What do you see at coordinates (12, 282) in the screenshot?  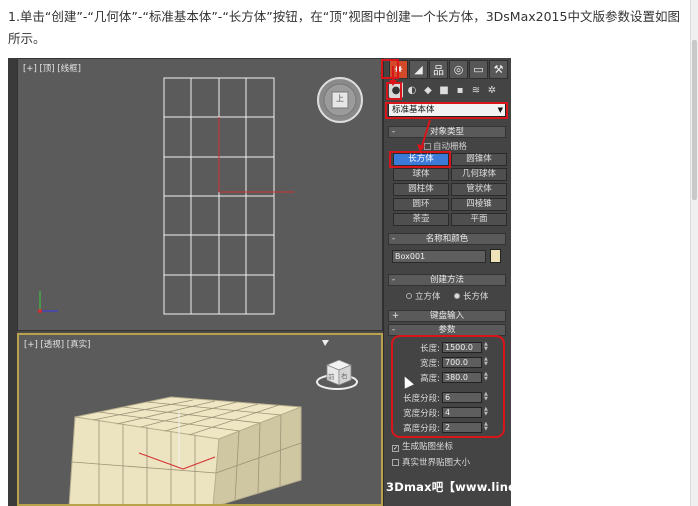 I see `viewport-strip` at bounding box center [12, 282].